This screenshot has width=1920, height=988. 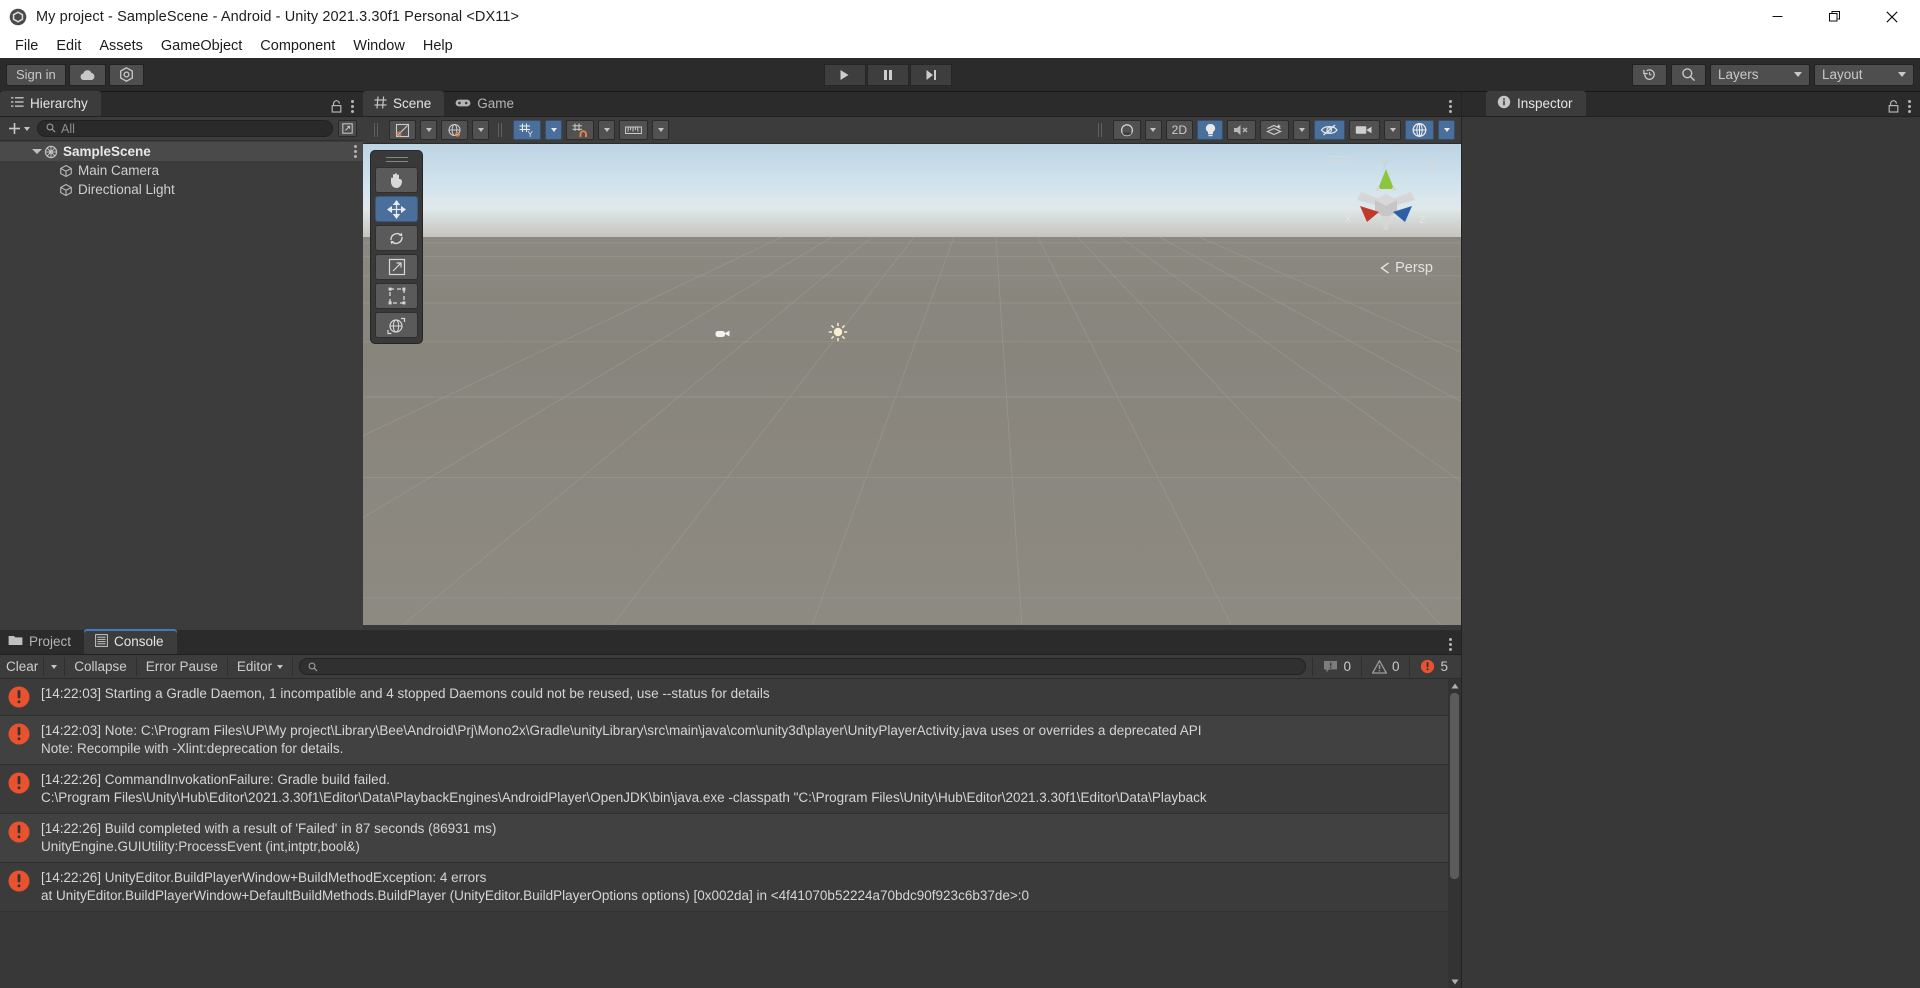 I want to click on pause-button, so click(x=887, y=74).